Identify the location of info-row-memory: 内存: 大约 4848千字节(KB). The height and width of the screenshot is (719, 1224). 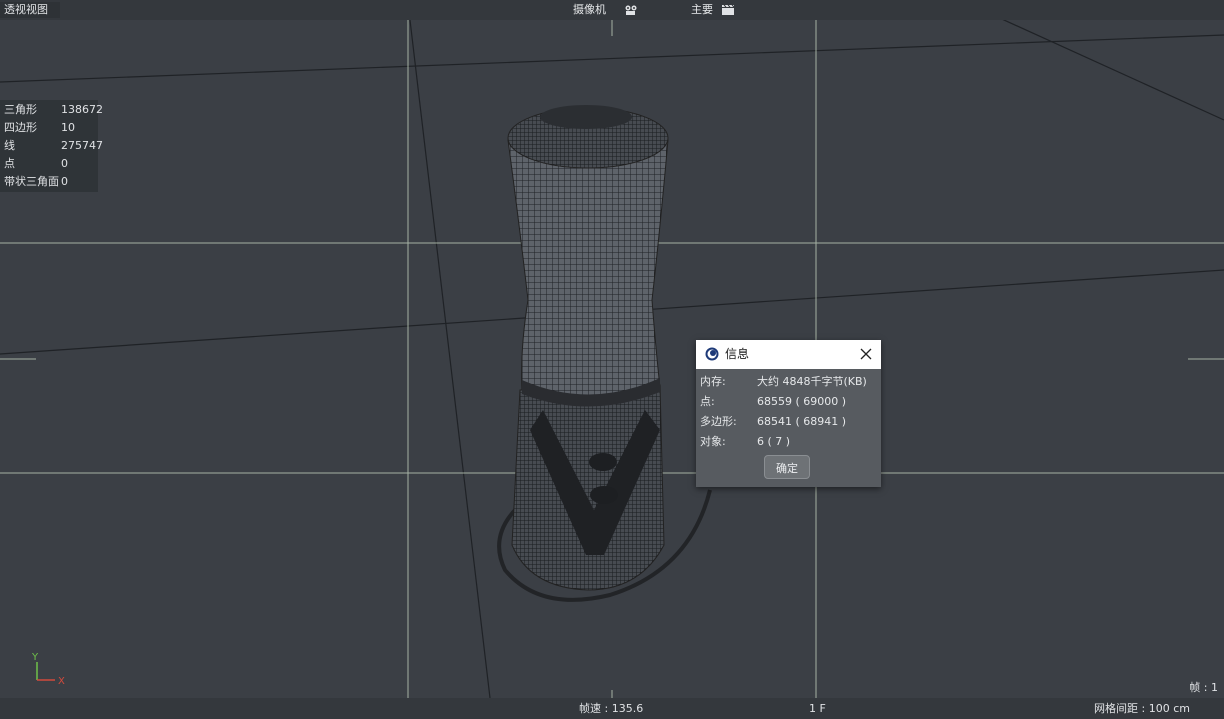
(788, 382).